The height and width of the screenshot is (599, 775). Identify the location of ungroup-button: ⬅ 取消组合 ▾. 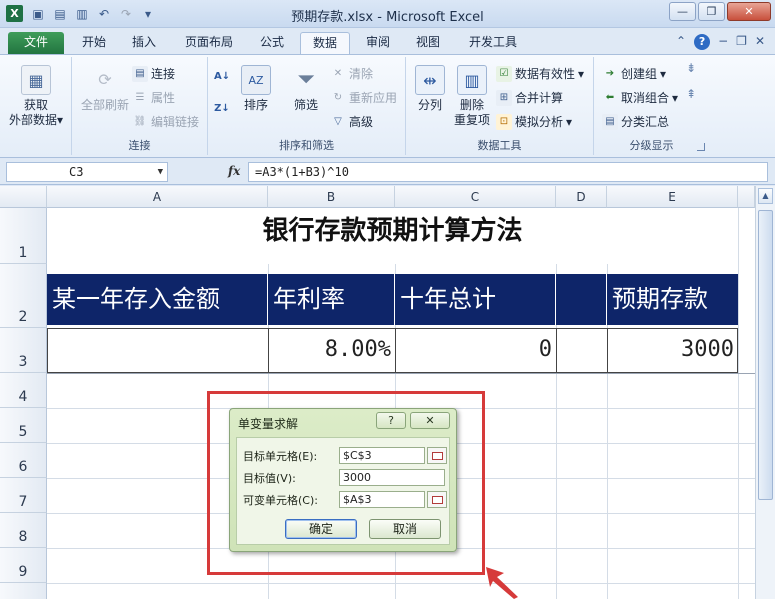
(640, 97).